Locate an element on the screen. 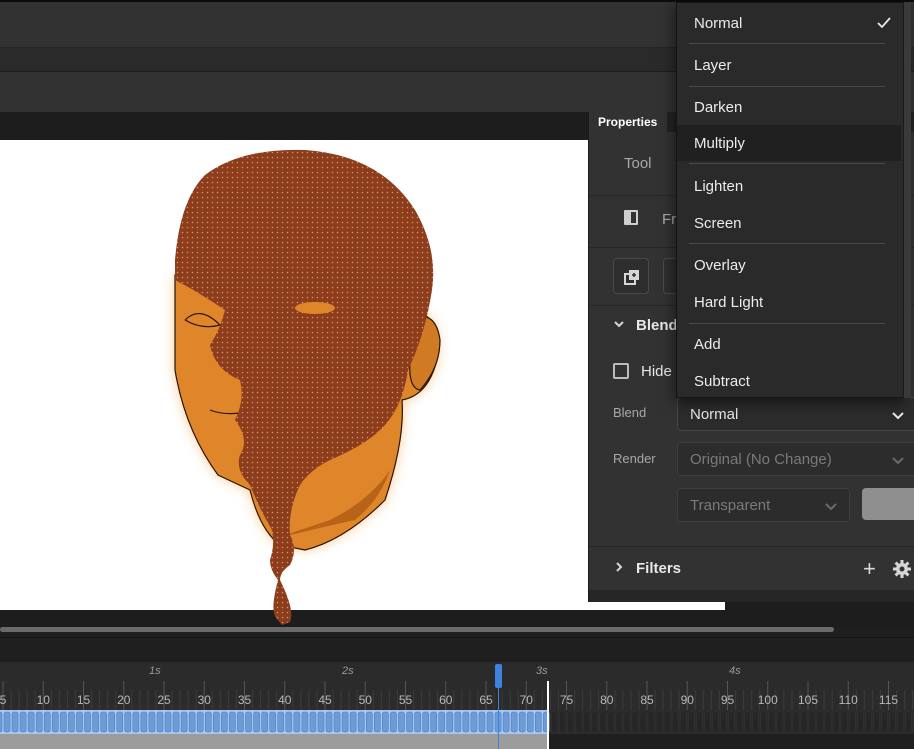 This screenshot has height=749, width=914. timeline-frame-number: 15 is located at coordinates (83, 700).